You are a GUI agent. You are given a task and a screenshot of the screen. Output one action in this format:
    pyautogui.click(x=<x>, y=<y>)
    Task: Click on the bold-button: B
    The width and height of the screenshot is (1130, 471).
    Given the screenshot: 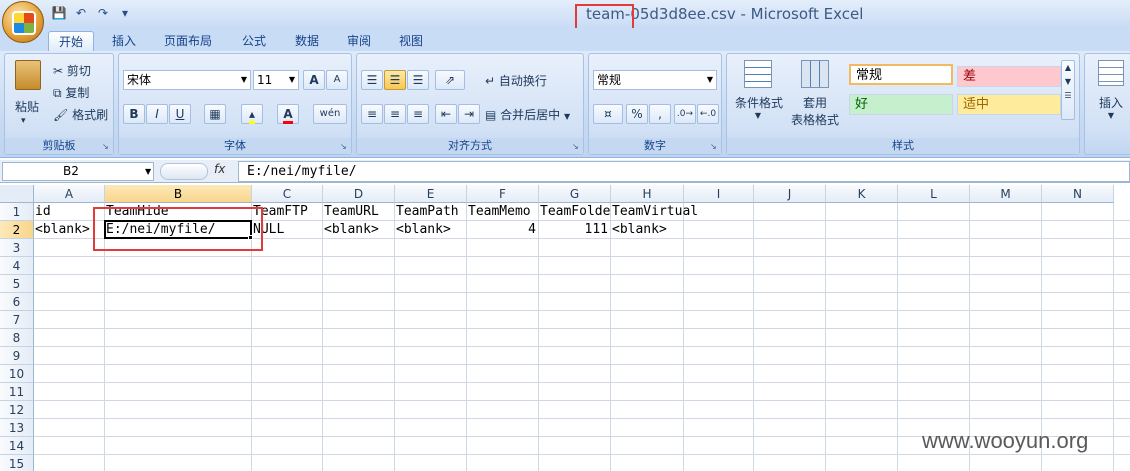 What is the action you would take?
    pyautogui.click(x=134, y=114)
    